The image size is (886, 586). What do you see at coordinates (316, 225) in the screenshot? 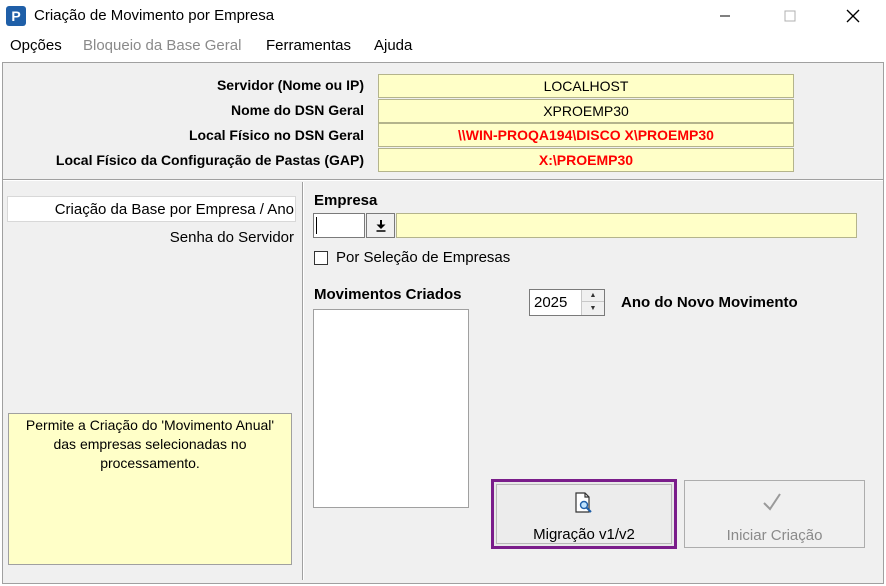
I see `text-caret` at bounding box center [316, 225].